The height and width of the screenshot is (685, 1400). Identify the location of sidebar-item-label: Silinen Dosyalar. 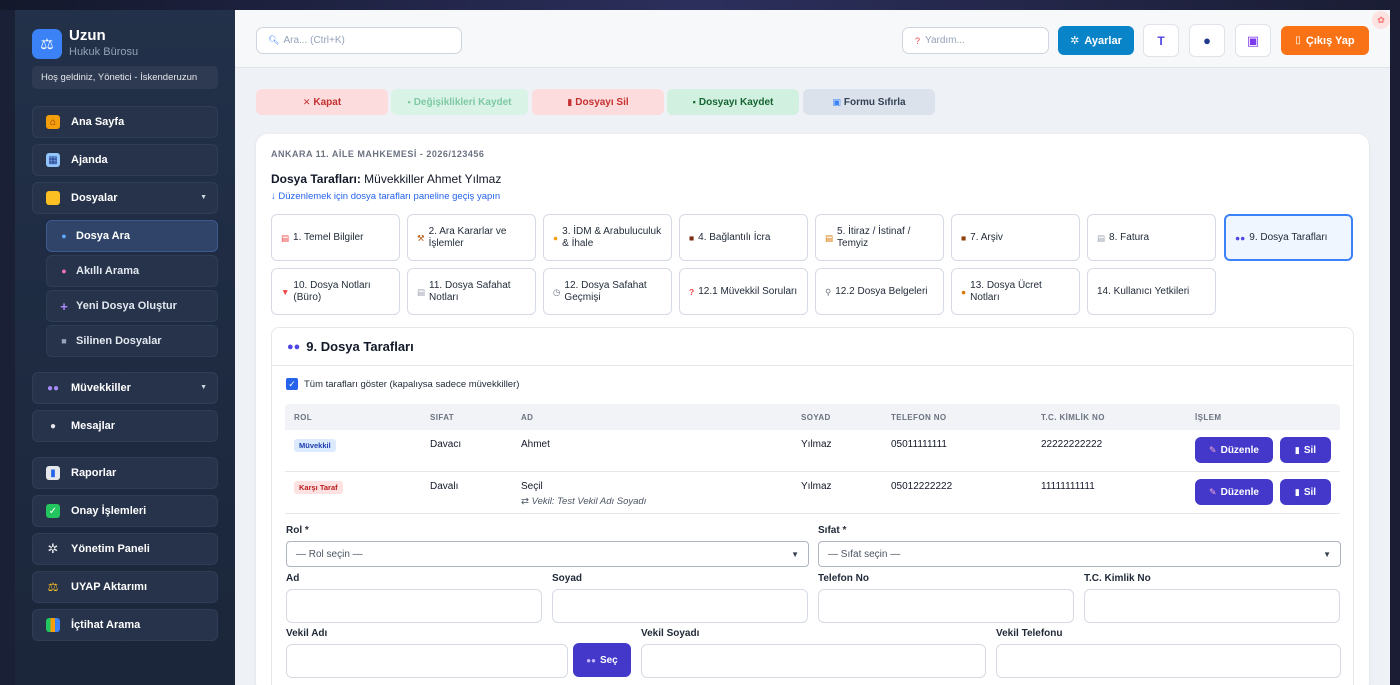
(119, 341).